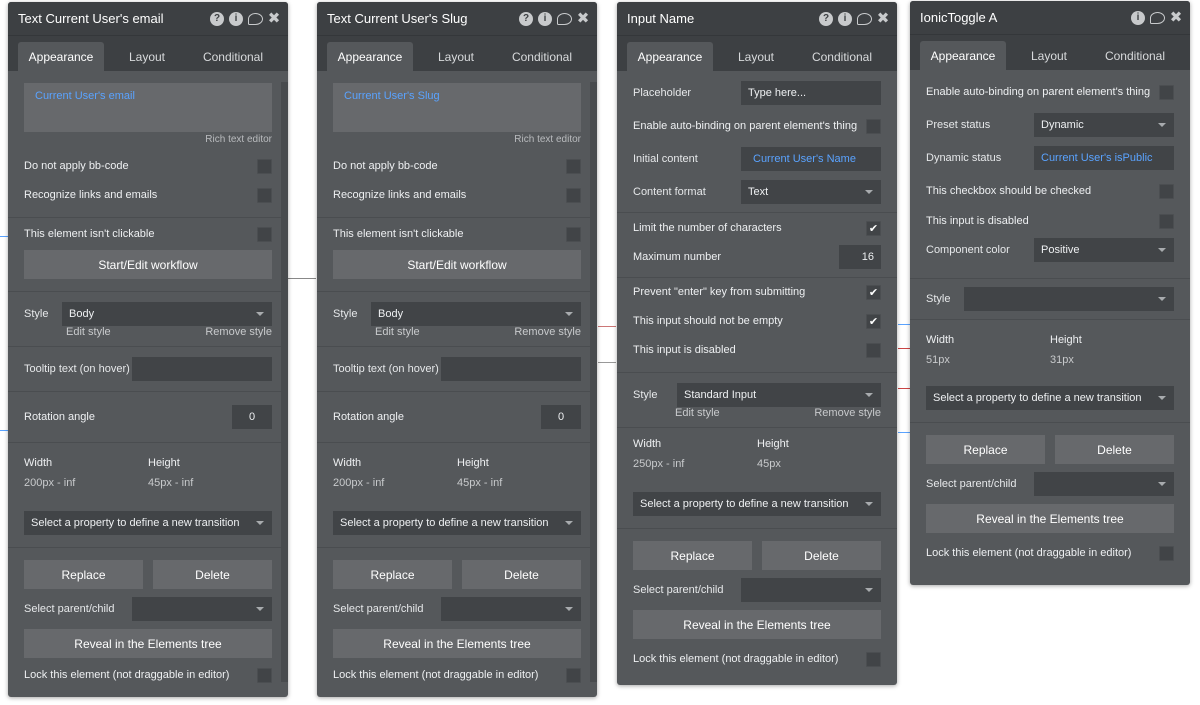  I want to click on limit-chars-checkbox: ✔, so click(873, 228).